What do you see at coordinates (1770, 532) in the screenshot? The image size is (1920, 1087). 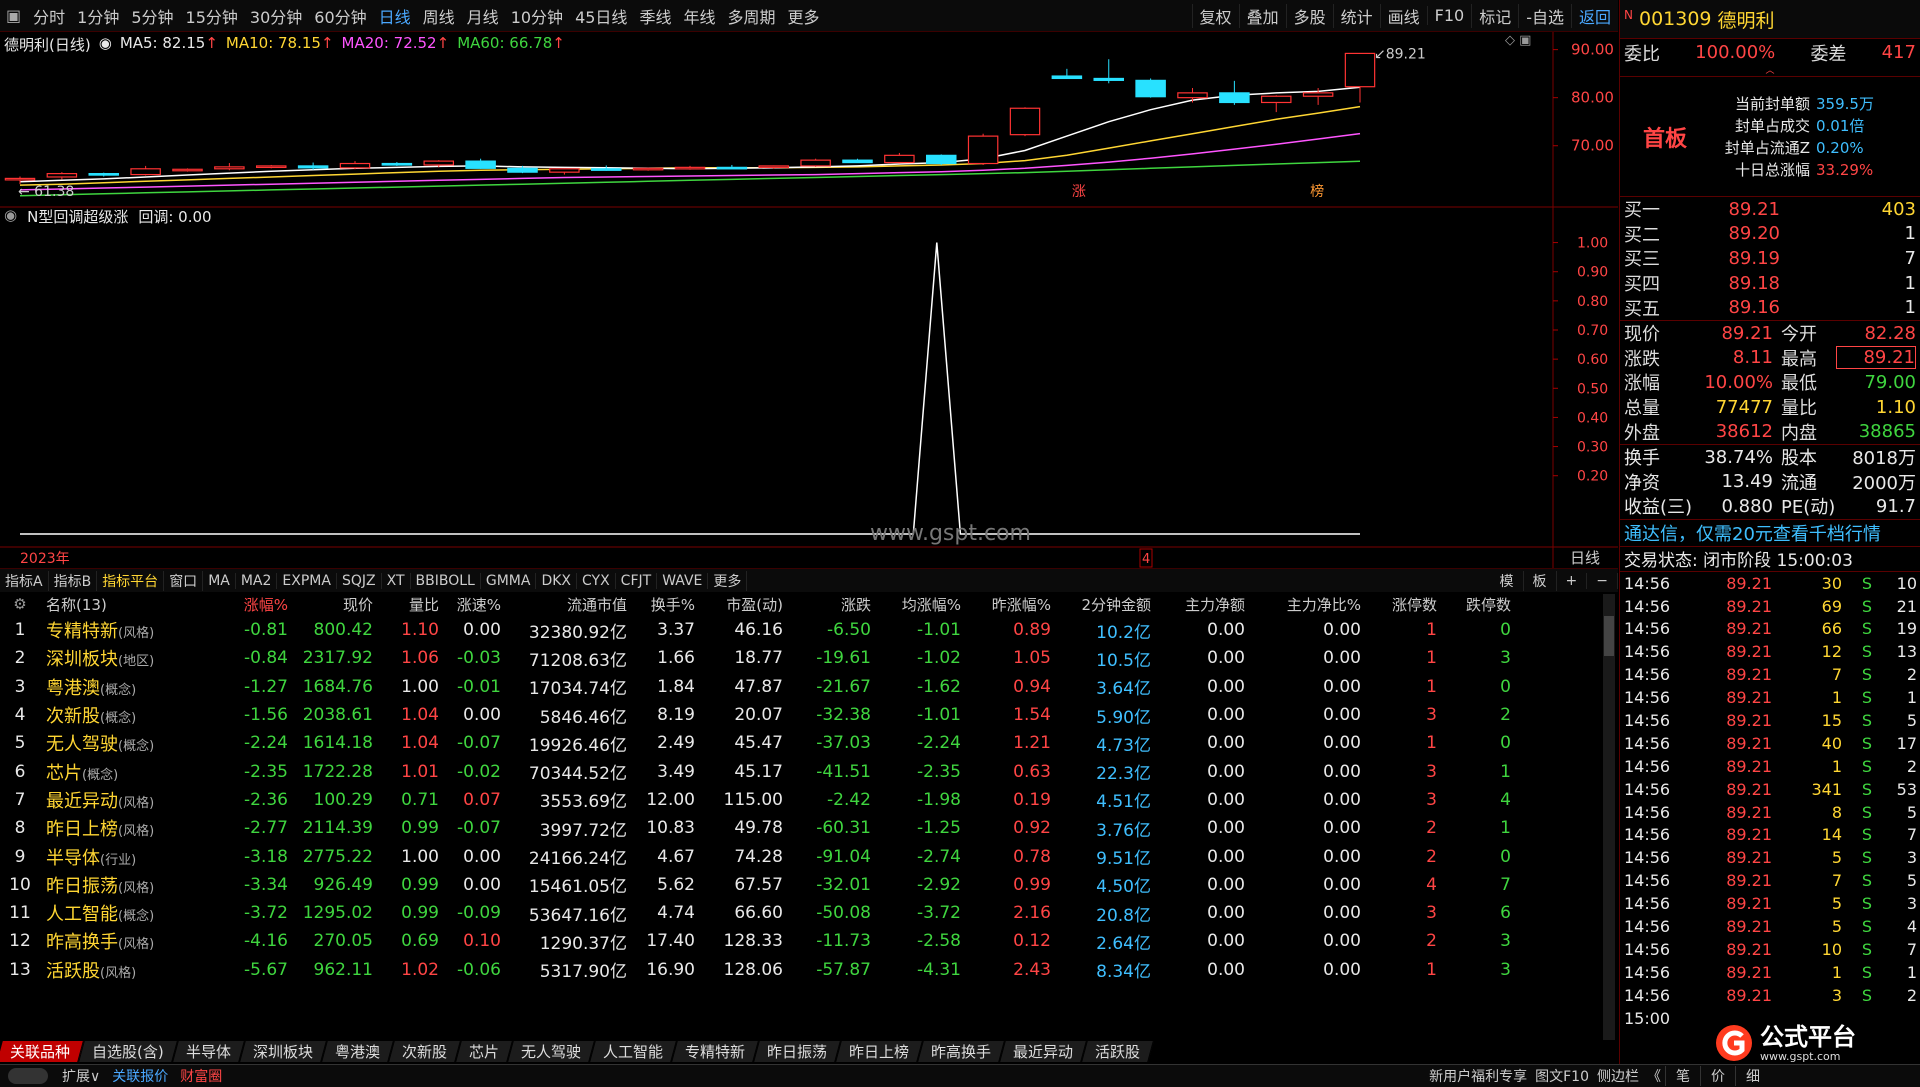 I see `promo-banner: 通达信，仅需20元查看千档行情` at bounding box center [1770, 532].